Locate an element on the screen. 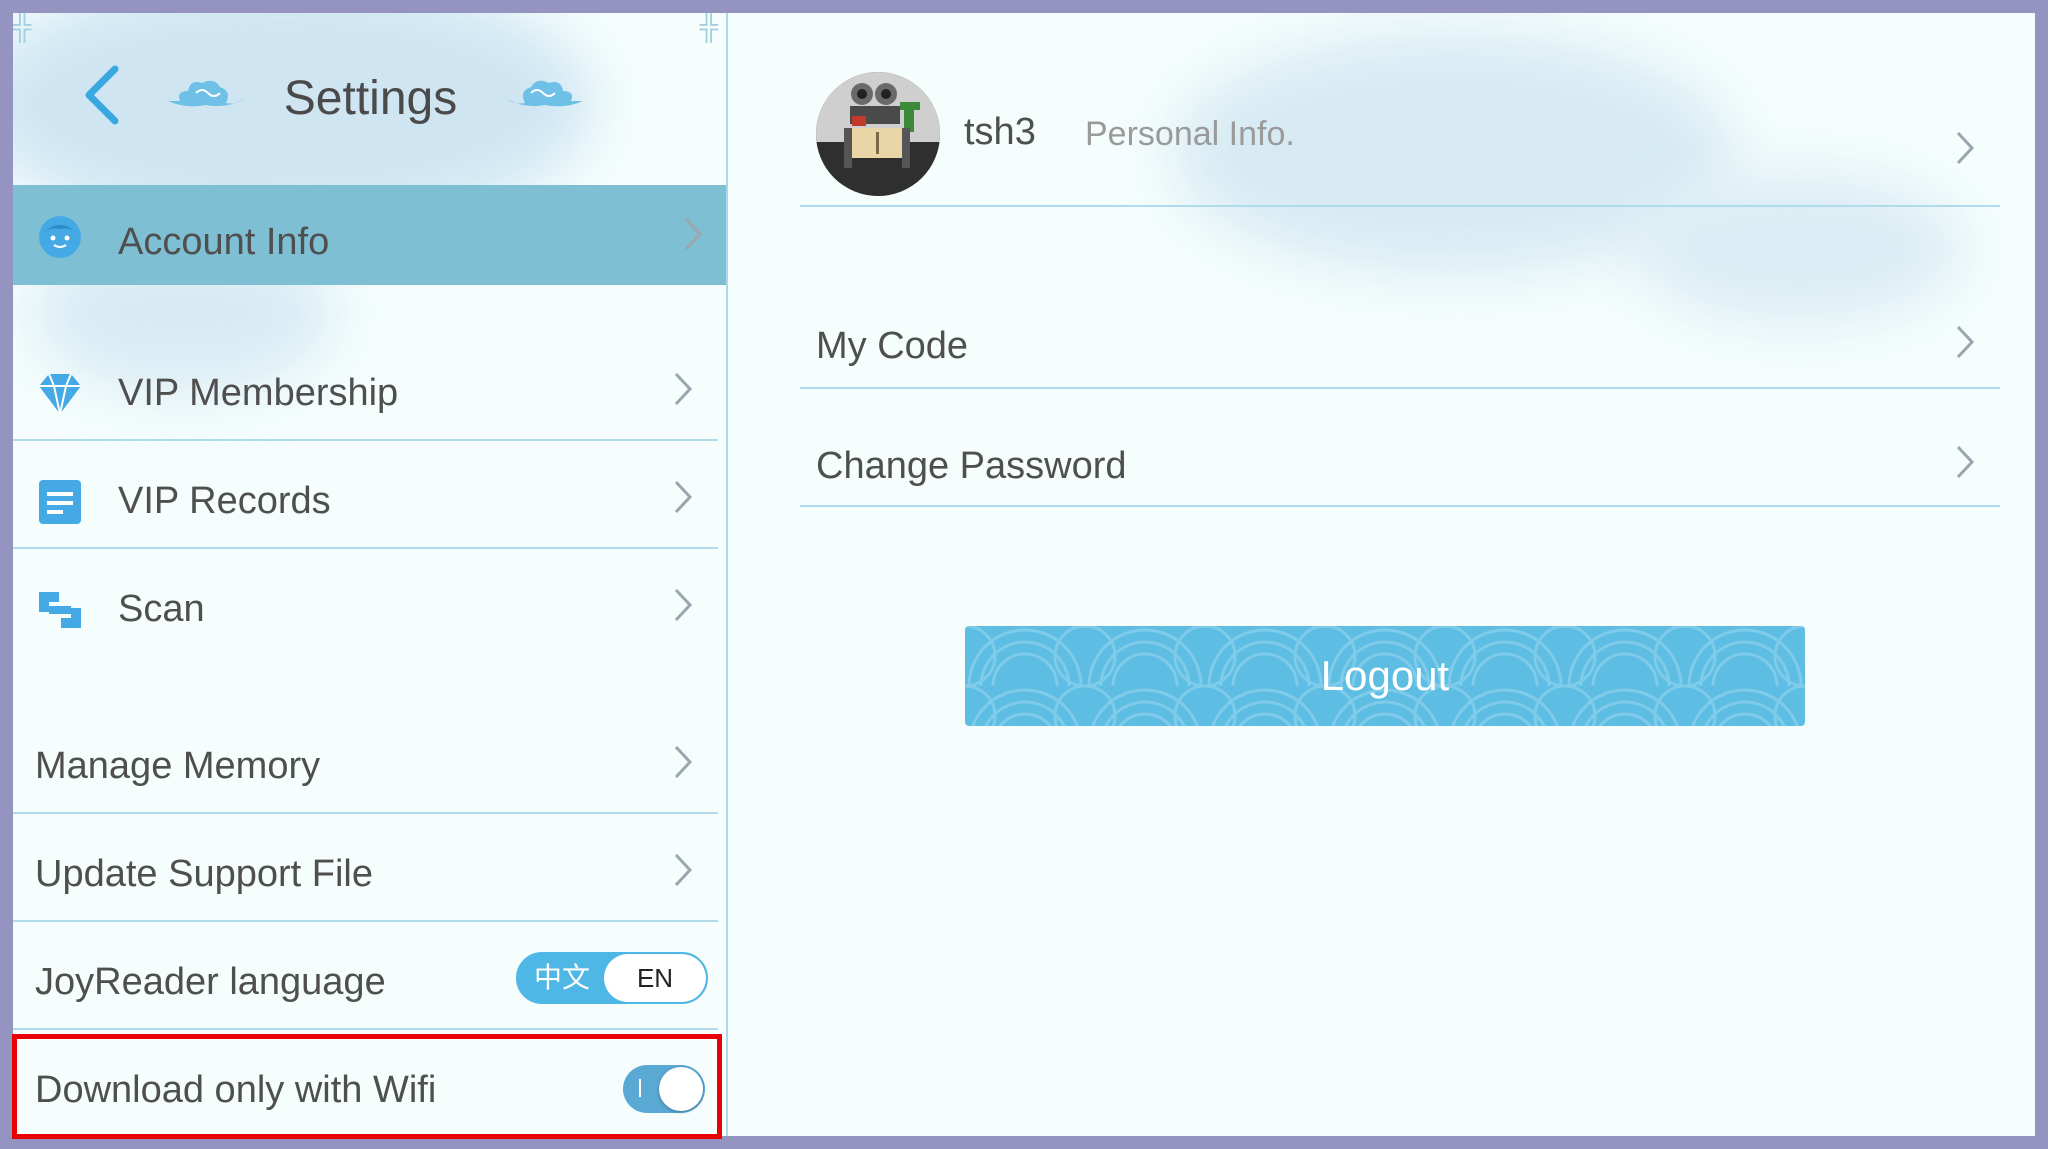 The width and height of the screenshot is (2048, 1149). face-icon is located at coordinates (60, 237).